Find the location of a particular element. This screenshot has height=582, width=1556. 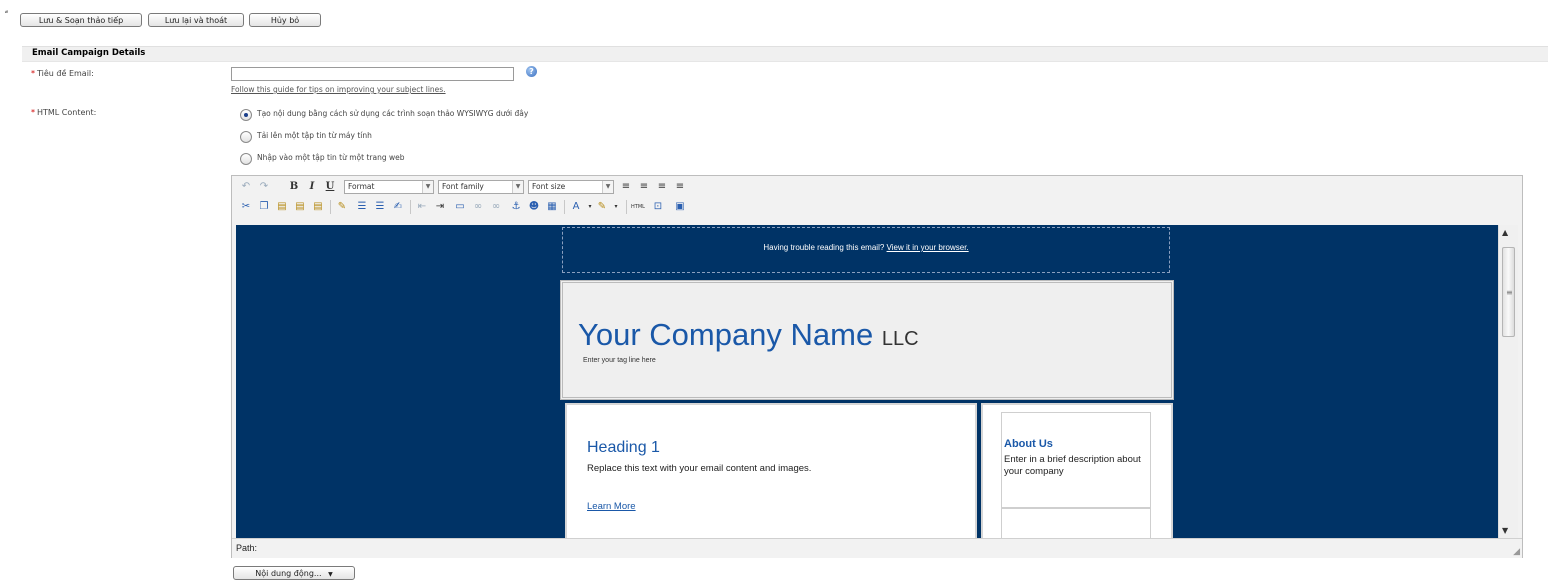

company-suffix: LLC is located at coordinates (900, 339).